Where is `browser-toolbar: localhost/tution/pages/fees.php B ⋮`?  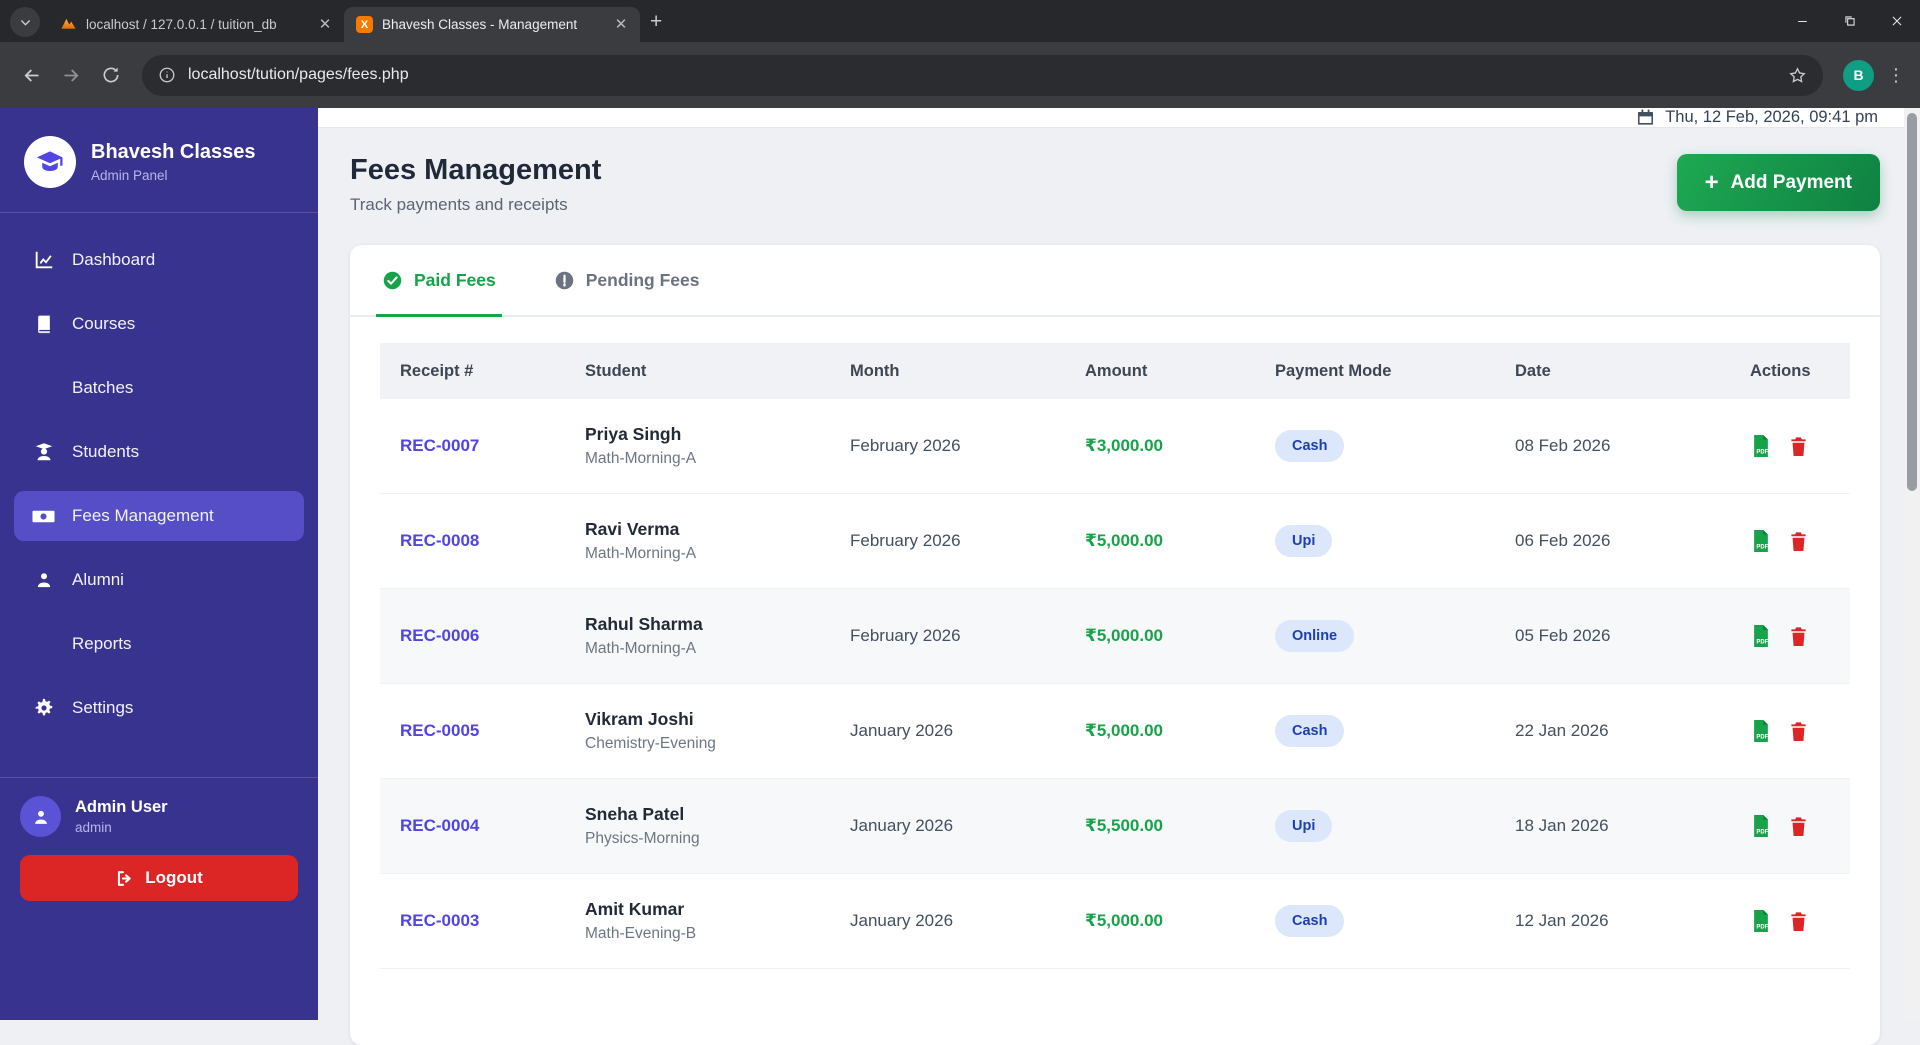 browser-toolbar: localhost/tution/pages/fees.php B ⋮ is located at coordinates (960, 75).